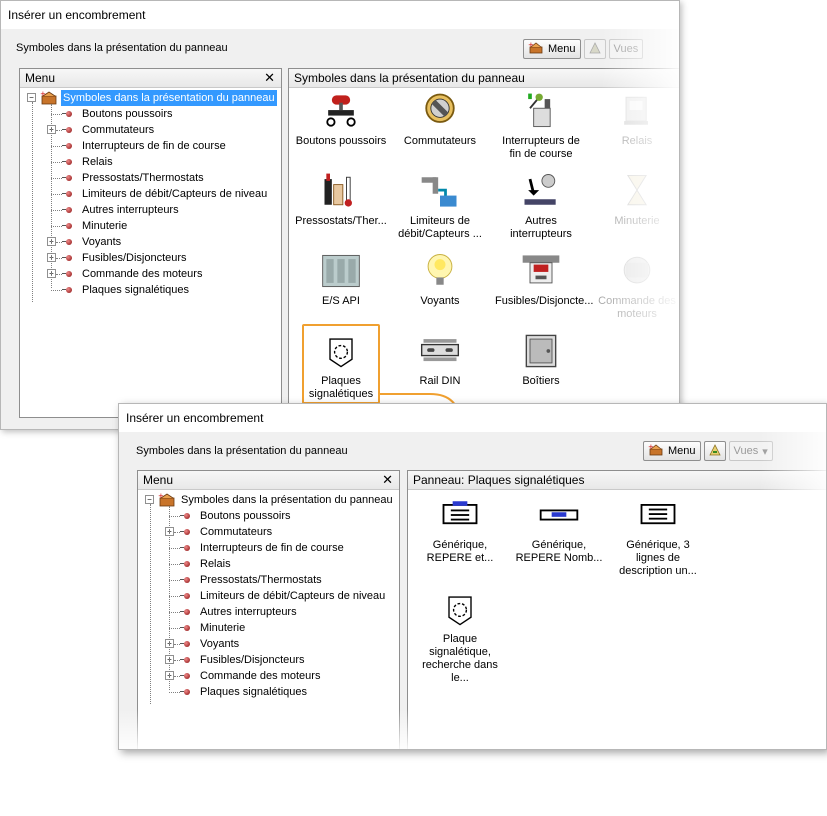 This screenshot has width=827, height=816. What do you see at coordinates (635, 271) in the screenshot?
I see `motor-control-icon` at bounding box center [635, 271].